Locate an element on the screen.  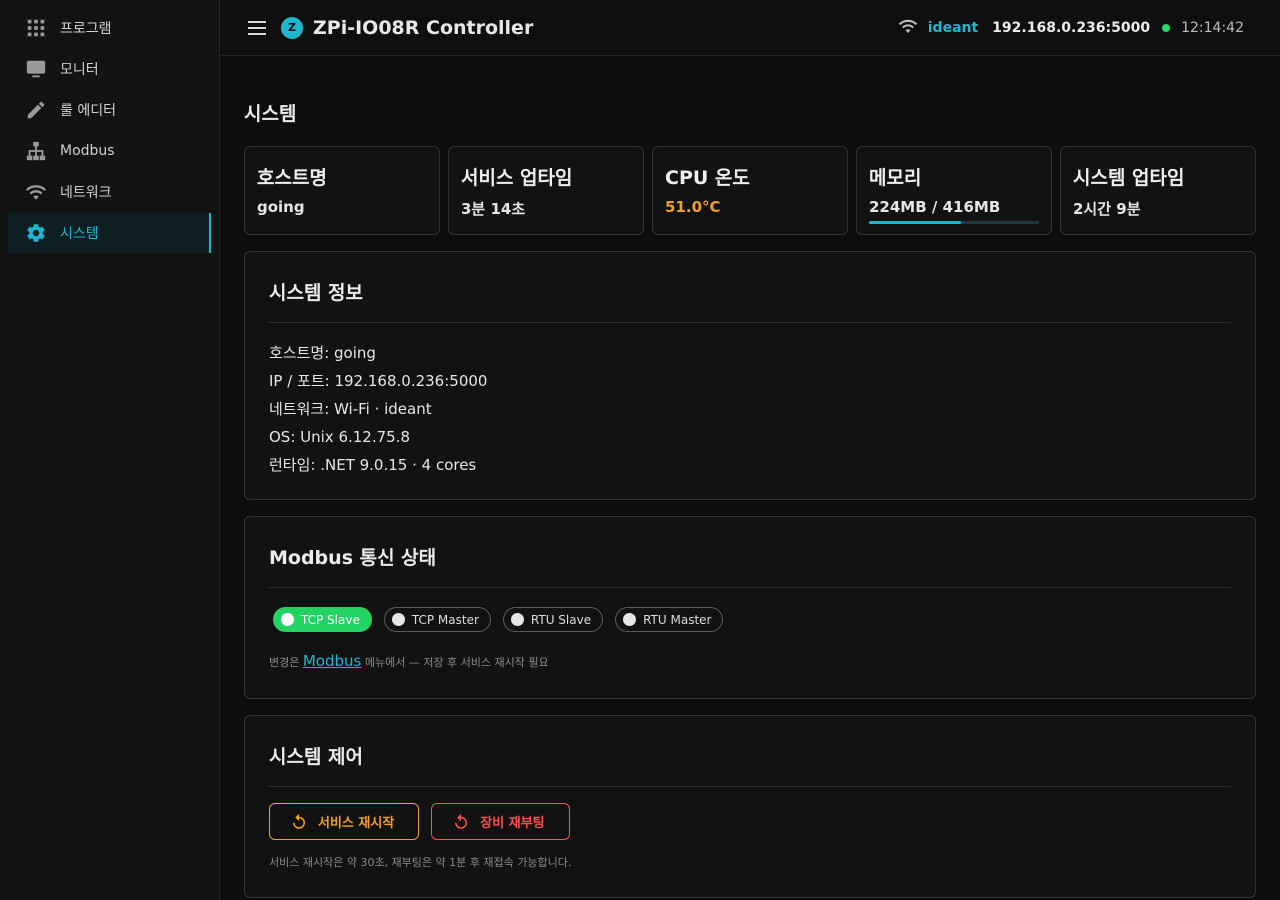
stat-value: 224MB / 416MB is located at coordinates (935, 207).